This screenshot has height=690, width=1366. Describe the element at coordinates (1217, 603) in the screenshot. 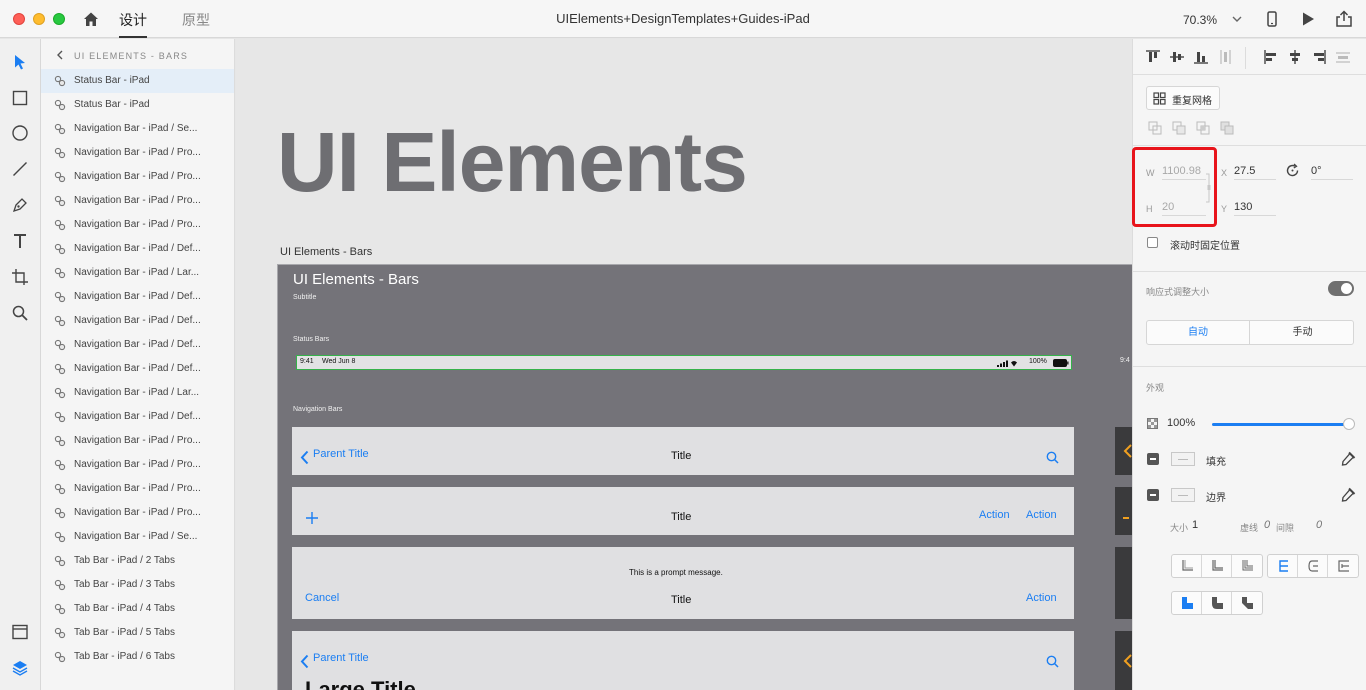

I see `join-round-button` at that location.